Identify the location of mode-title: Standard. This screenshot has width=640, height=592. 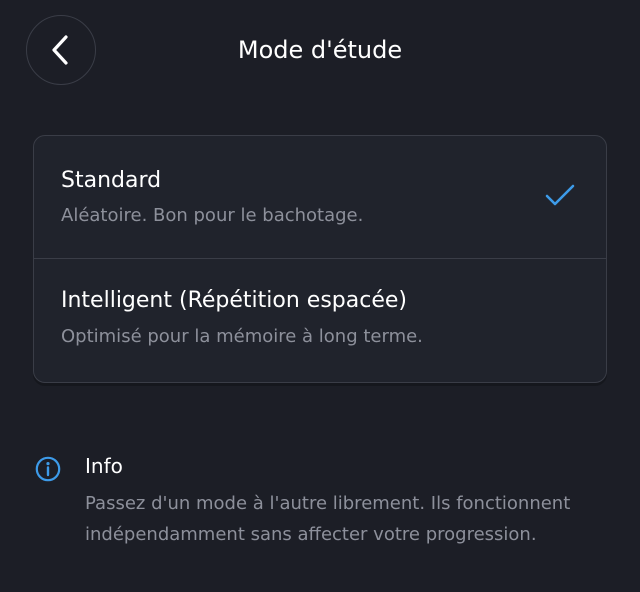
(111, 180).